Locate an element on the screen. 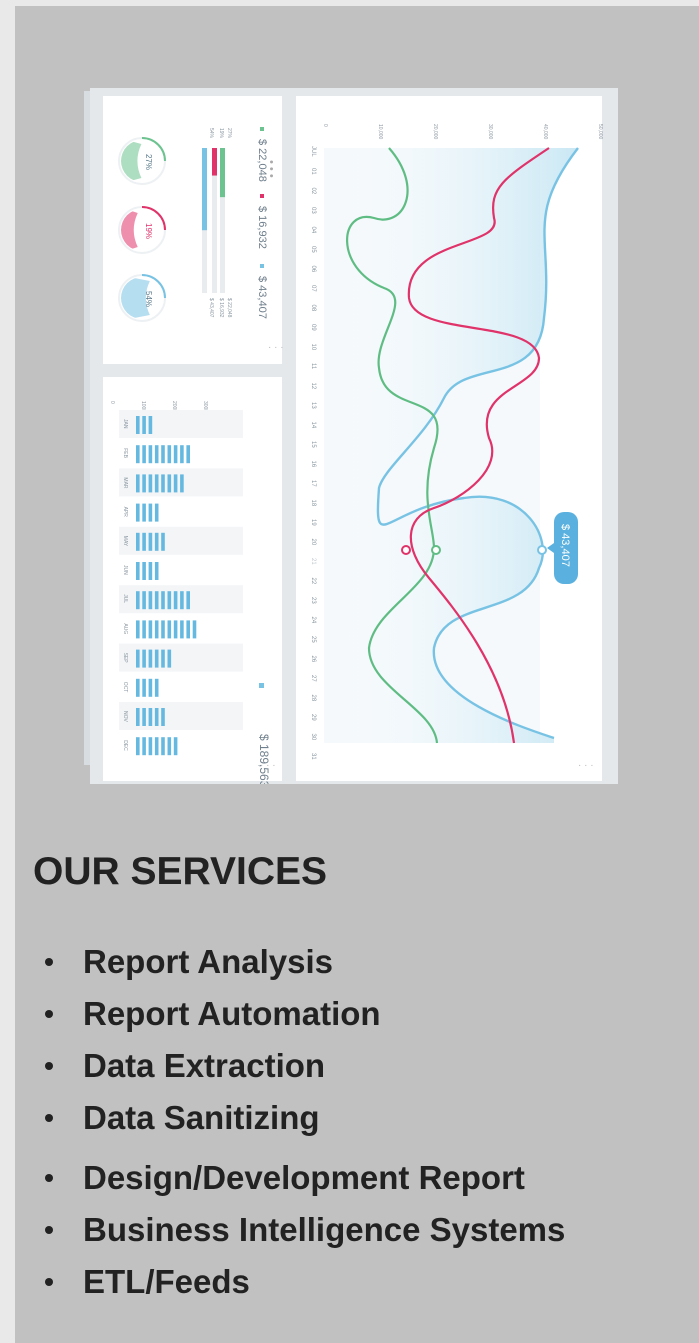 This screenshot has height=1343, width=699. monthly-axis-tick: 0 is located at coordinates (112, 402).